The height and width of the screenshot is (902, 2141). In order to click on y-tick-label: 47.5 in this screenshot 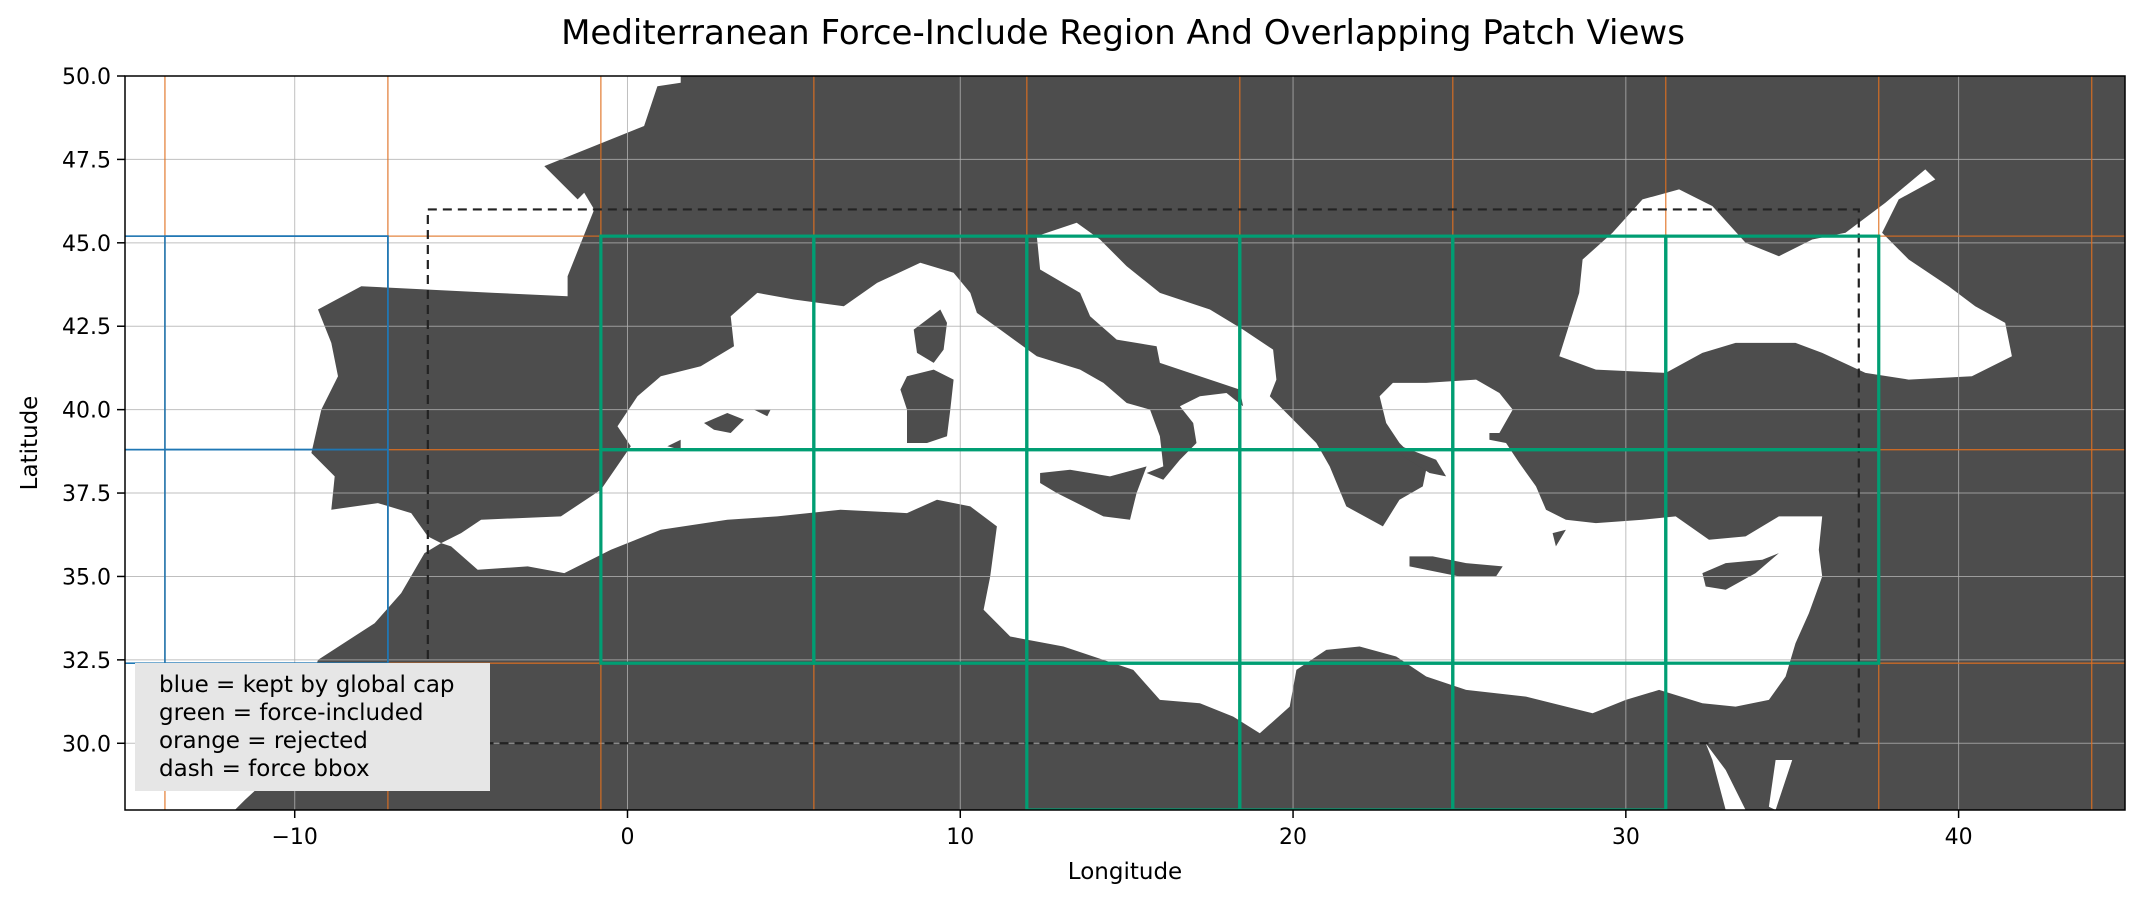, I will do `click(86, 160)`.